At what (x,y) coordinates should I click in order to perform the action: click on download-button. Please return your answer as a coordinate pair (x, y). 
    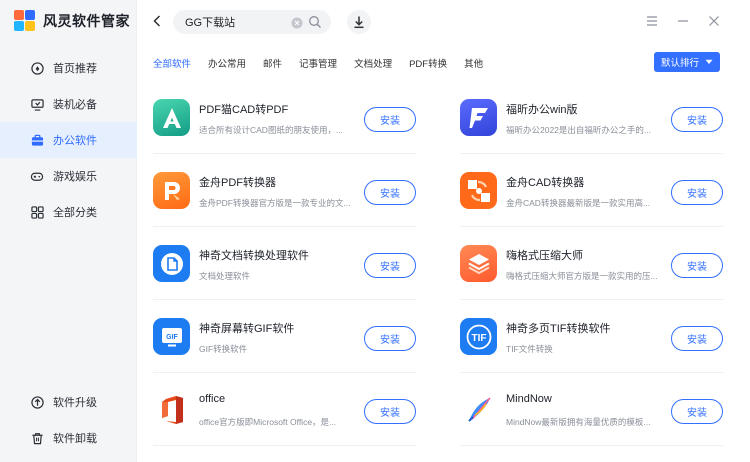
    Looking at the image, I should click on (359, 22).